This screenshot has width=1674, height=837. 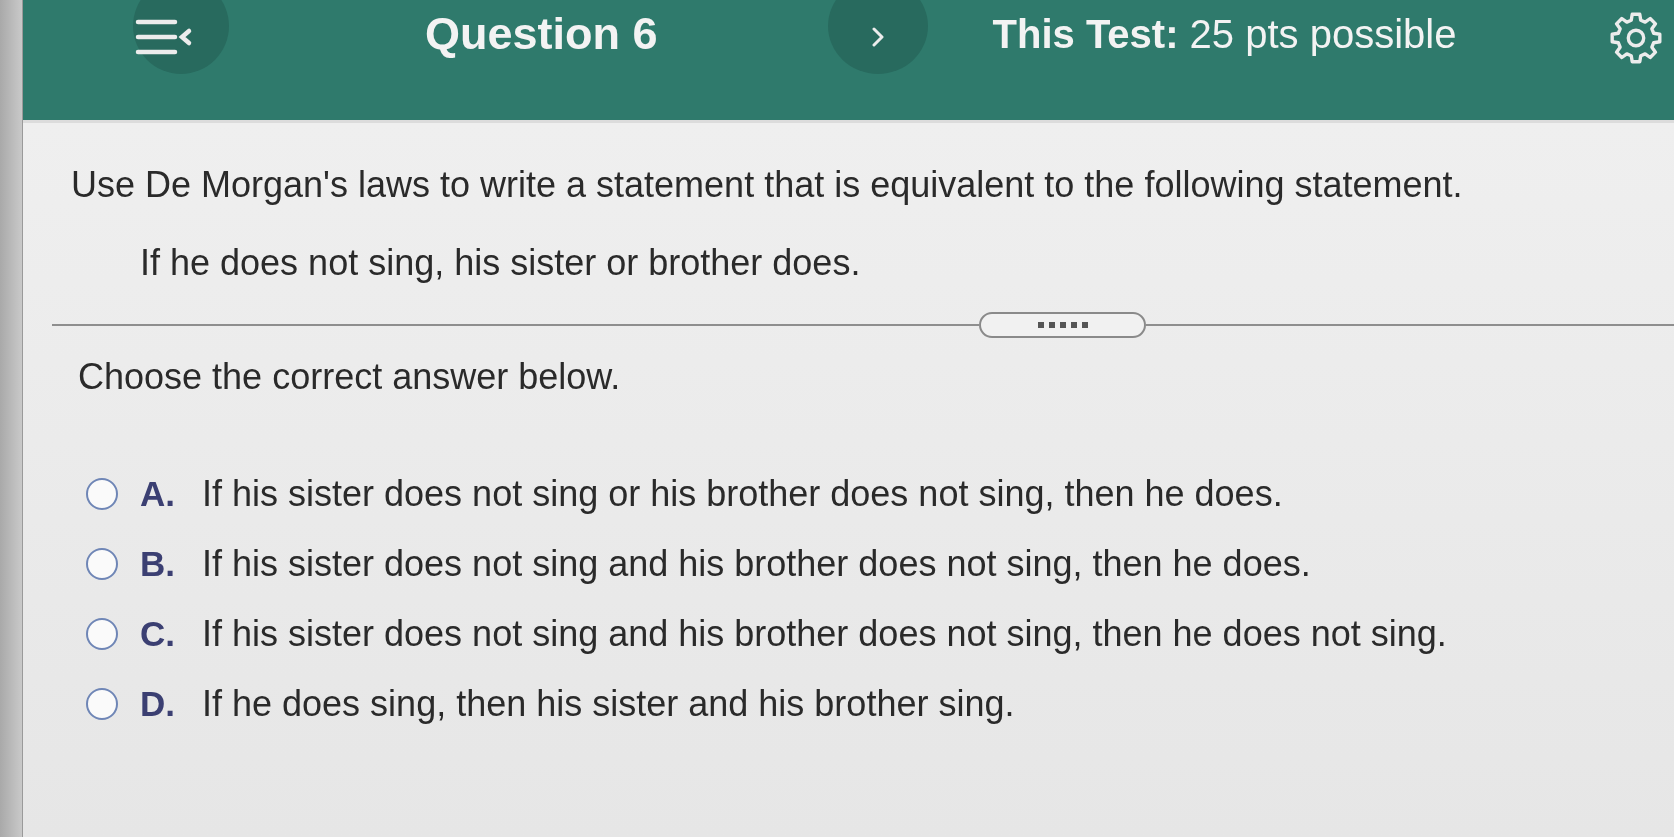 I want to click on test-points: This Test: 25 pts possible, so click(x=1224, y=34).